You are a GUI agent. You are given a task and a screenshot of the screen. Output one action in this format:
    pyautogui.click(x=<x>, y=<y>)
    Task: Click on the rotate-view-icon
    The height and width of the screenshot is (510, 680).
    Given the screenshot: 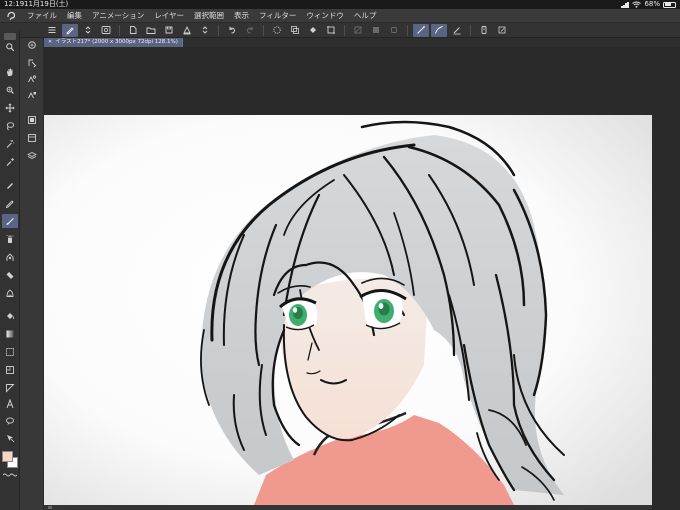 What is the action you would take?
    pyautogui.click(x=10, y=90)
    